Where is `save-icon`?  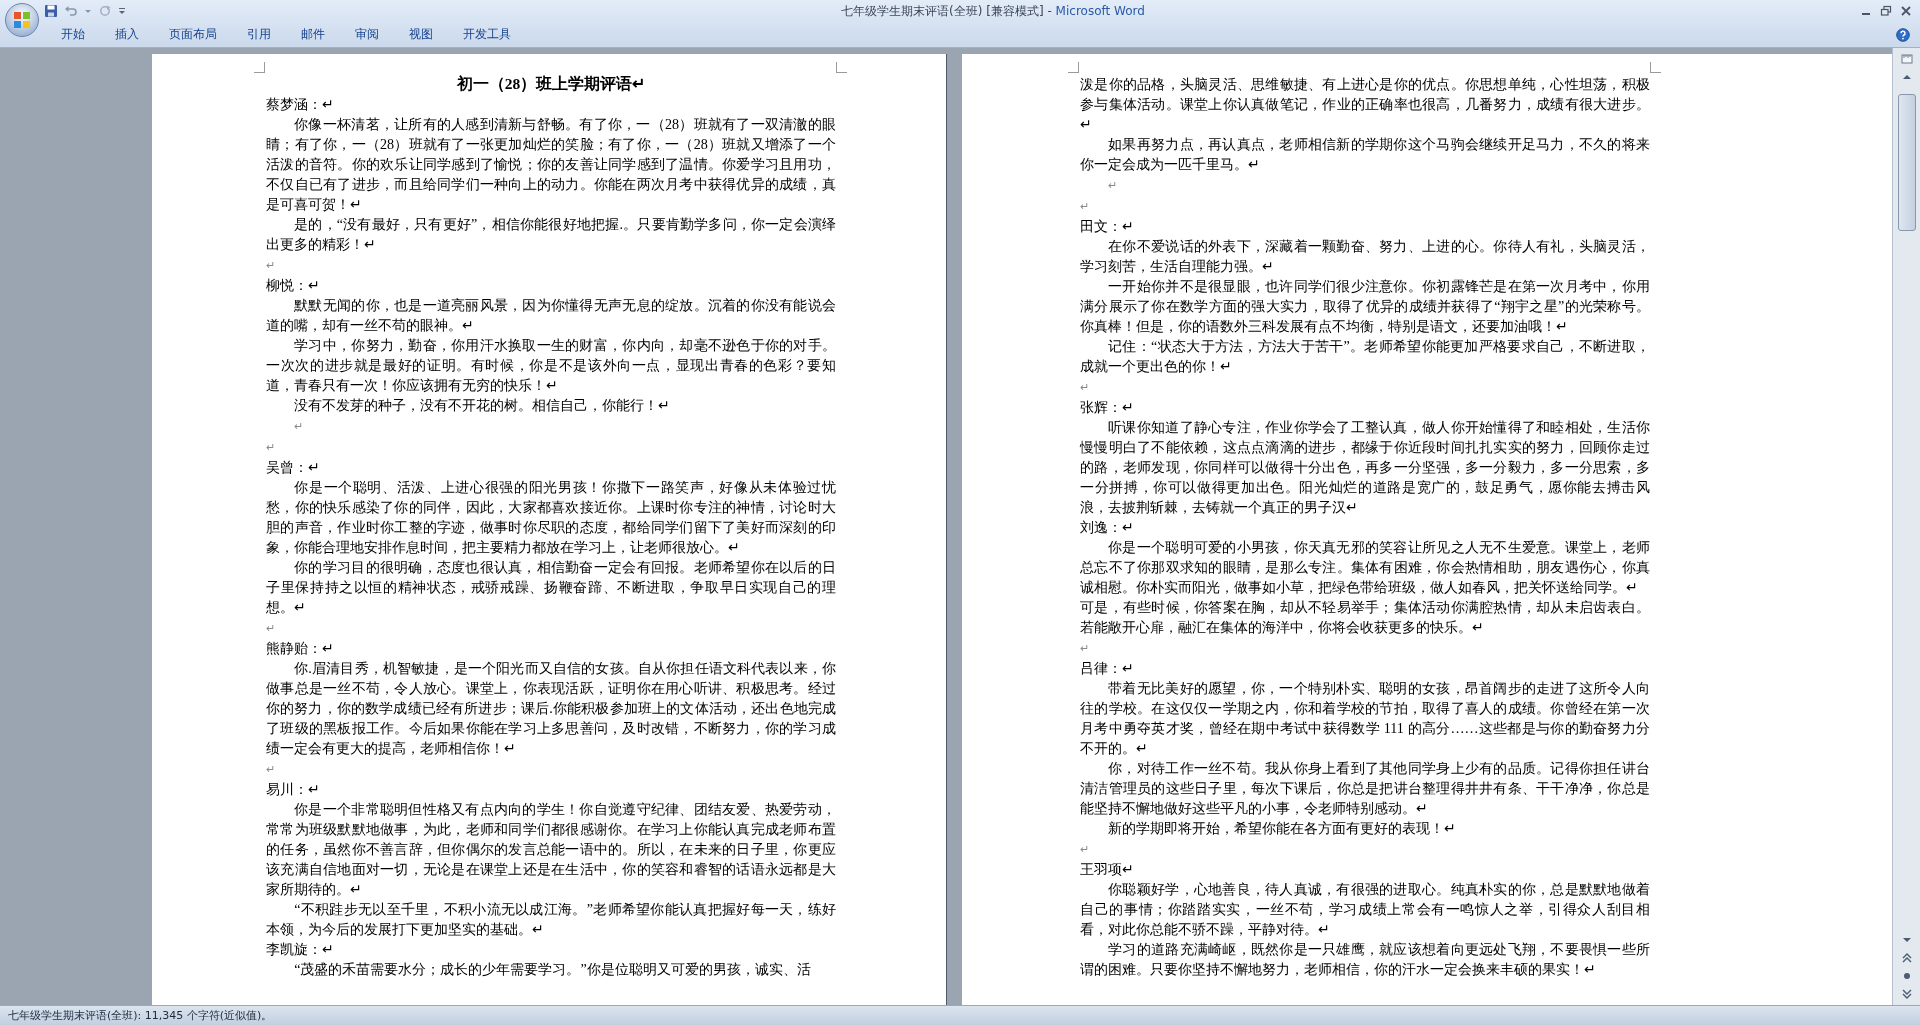 save-icon is located at coordinates (51, 11).